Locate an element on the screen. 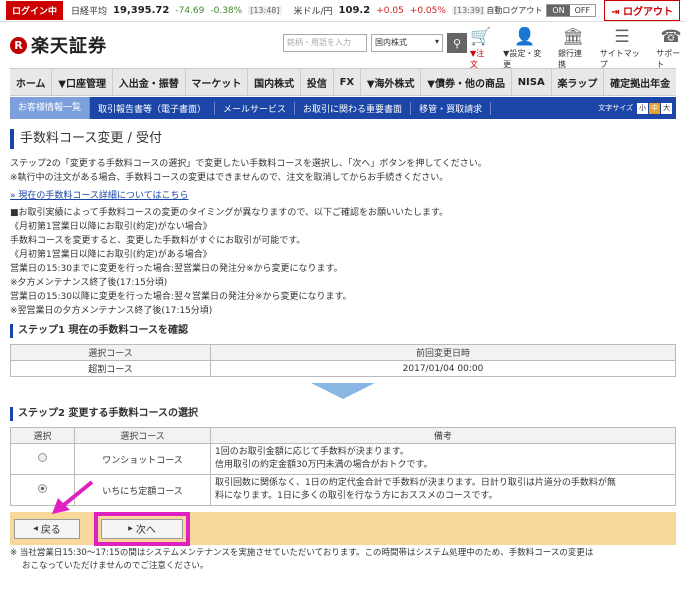  fx-pct: +0.05% is located at coordinates (427, 10).